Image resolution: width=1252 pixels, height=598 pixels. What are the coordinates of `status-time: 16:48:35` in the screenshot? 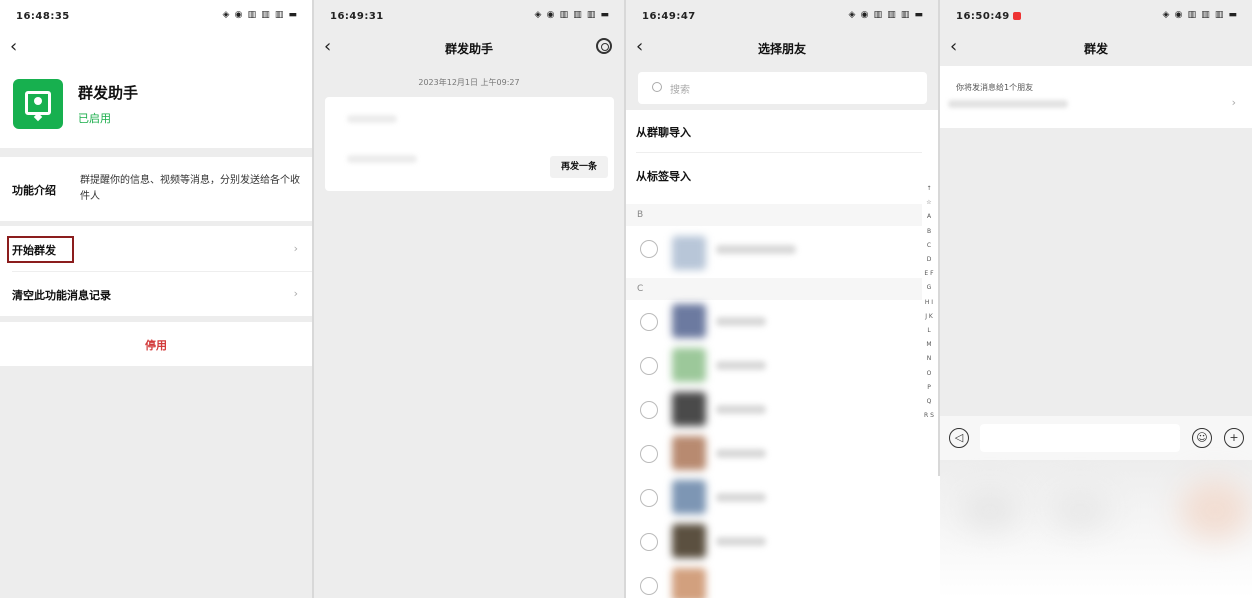 It's located at (43, 16).